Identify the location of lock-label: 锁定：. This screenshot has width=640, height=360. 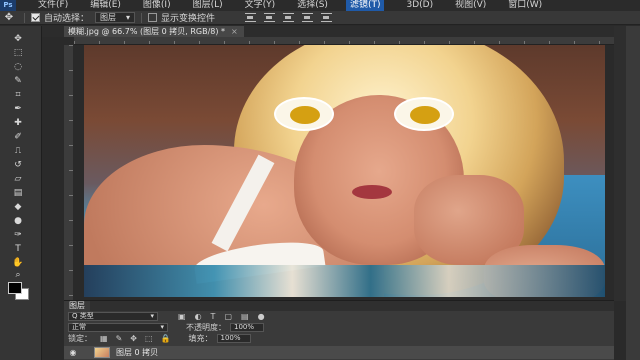
(80, 338).